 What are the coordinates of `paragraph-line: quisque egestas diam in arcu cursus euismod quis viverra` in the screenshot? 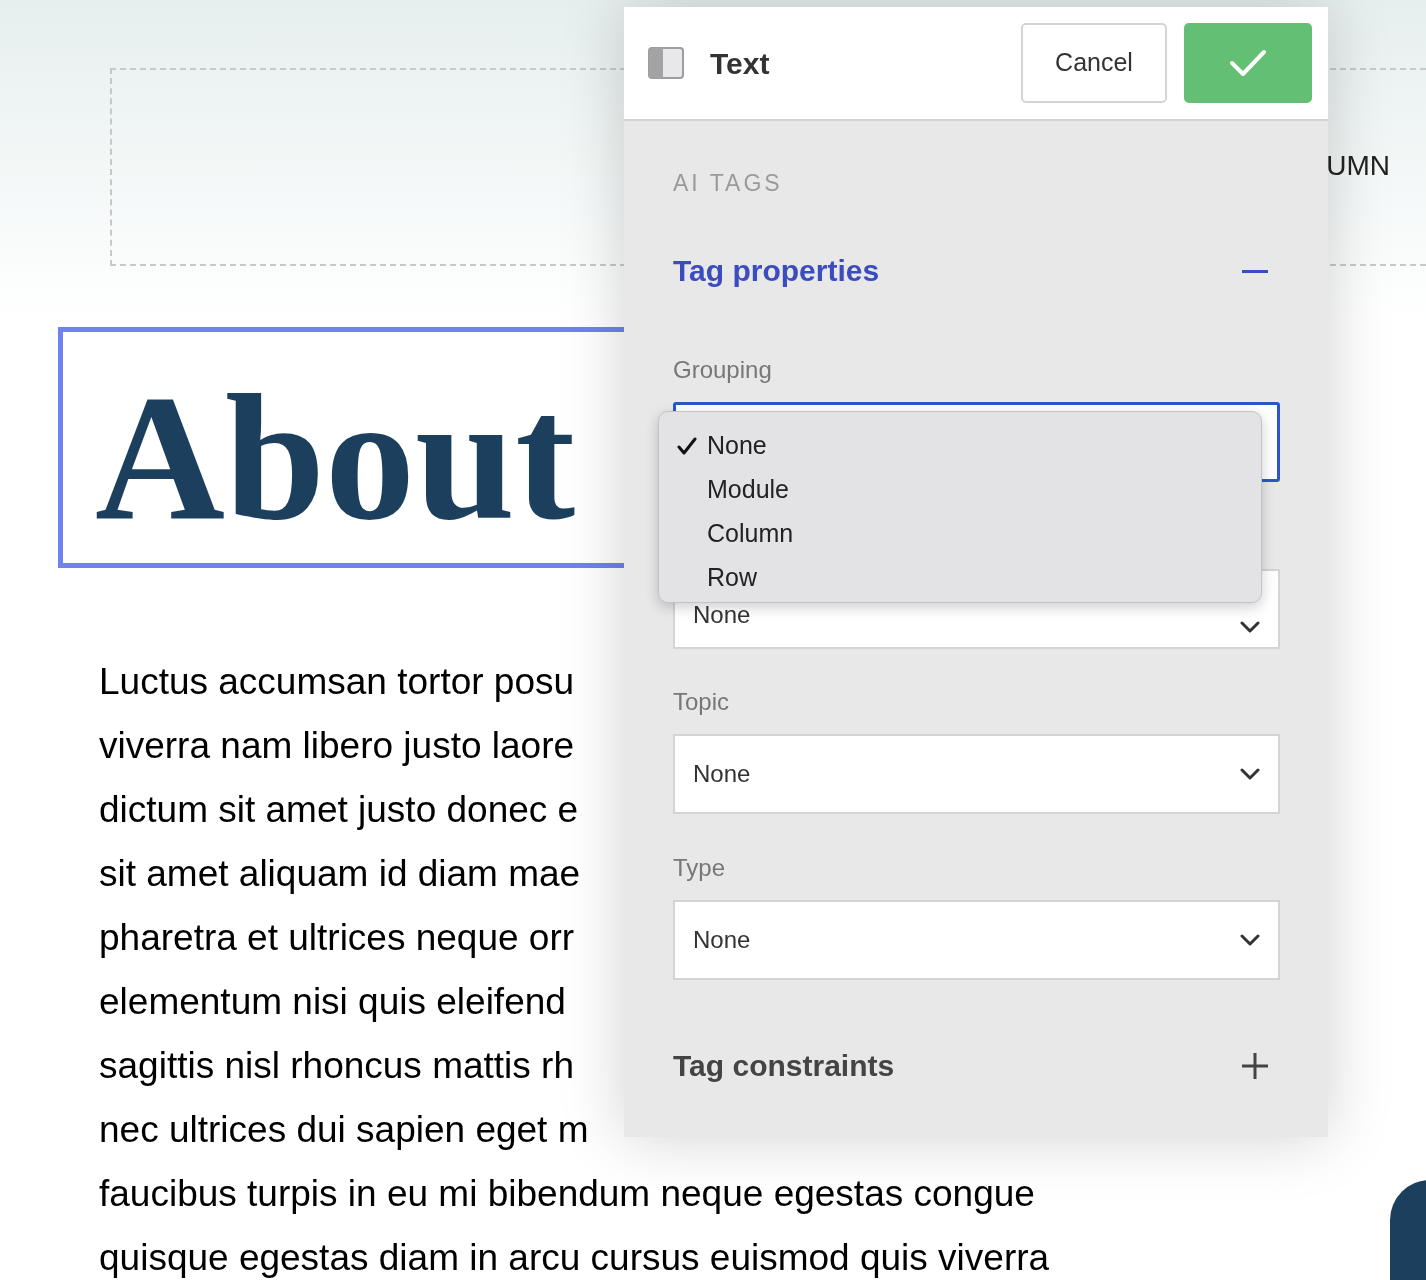 It's located at (574, 1258).